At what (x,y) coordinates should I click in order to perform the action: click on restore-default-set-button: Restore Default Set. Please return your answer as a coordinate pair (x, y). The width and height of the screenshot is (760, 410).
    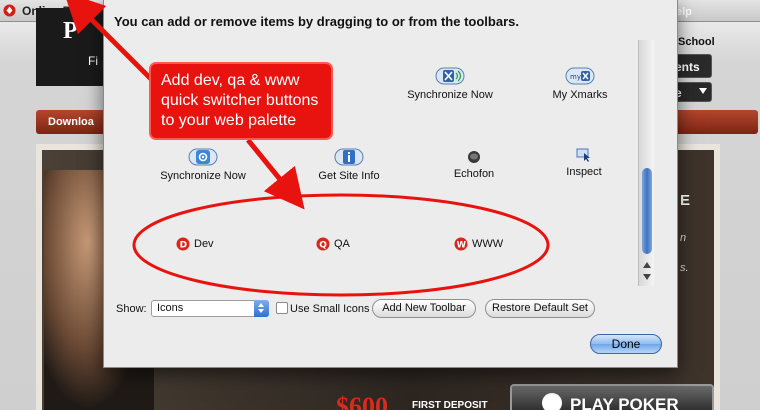
    Looking at the image, I should click on (540, 308).